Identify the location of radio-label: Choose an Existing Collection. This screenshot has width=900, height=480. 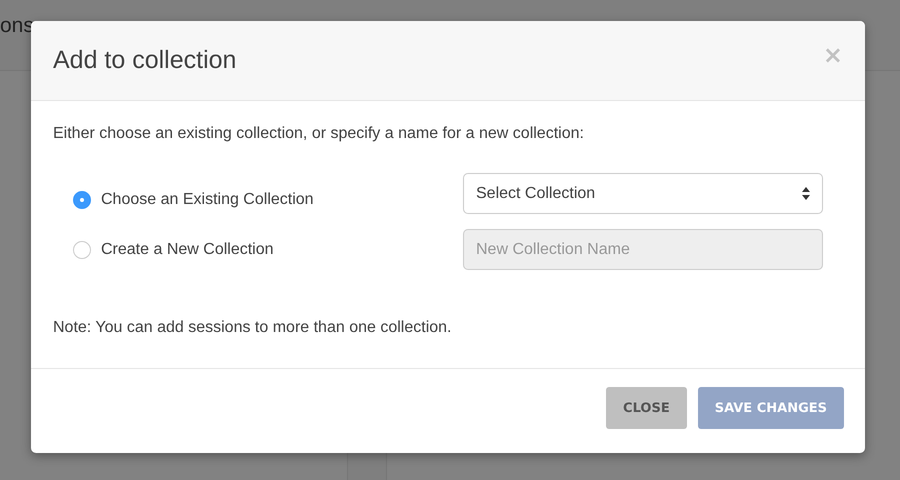
(207, 199).